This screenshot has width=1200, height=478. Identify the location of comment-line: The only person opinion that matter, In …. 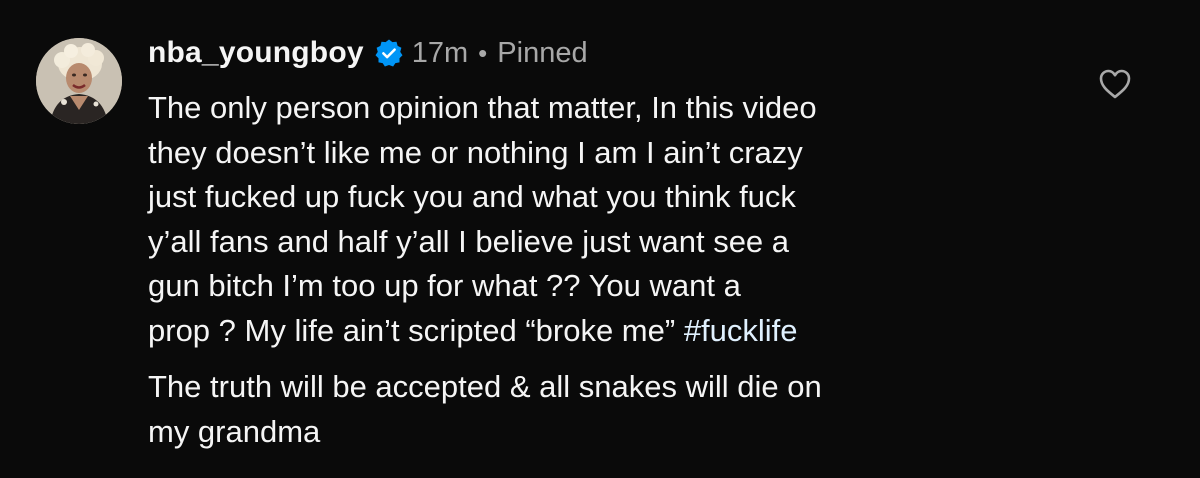
(482, 107).